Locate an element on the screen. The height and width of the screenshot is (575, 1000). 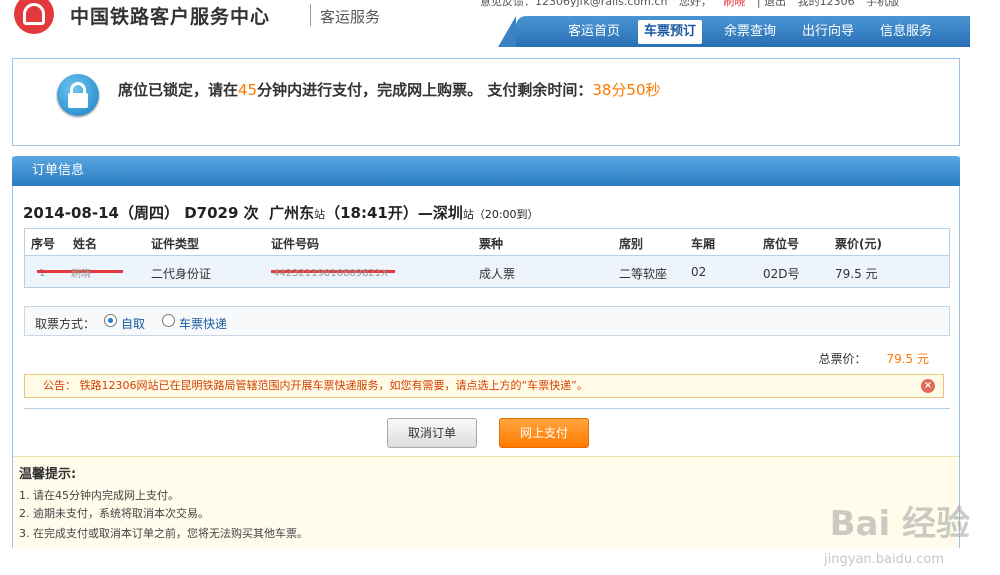
table-header: 序号 姓名 证件类型 证件号码 票种 席别 车厢 席位号 票价(元) is located at coordinates (487, 242).